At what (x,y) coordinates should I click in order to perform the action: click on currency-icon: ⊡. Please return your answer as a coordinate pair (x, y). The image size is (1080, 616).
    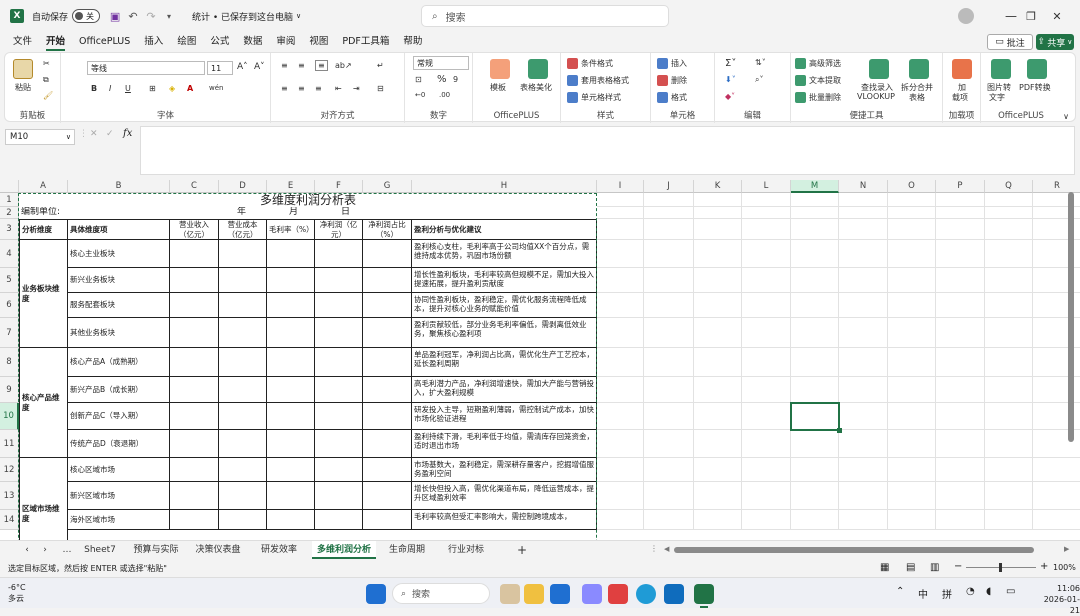
    Looking at the image, I should click on (418, 79).